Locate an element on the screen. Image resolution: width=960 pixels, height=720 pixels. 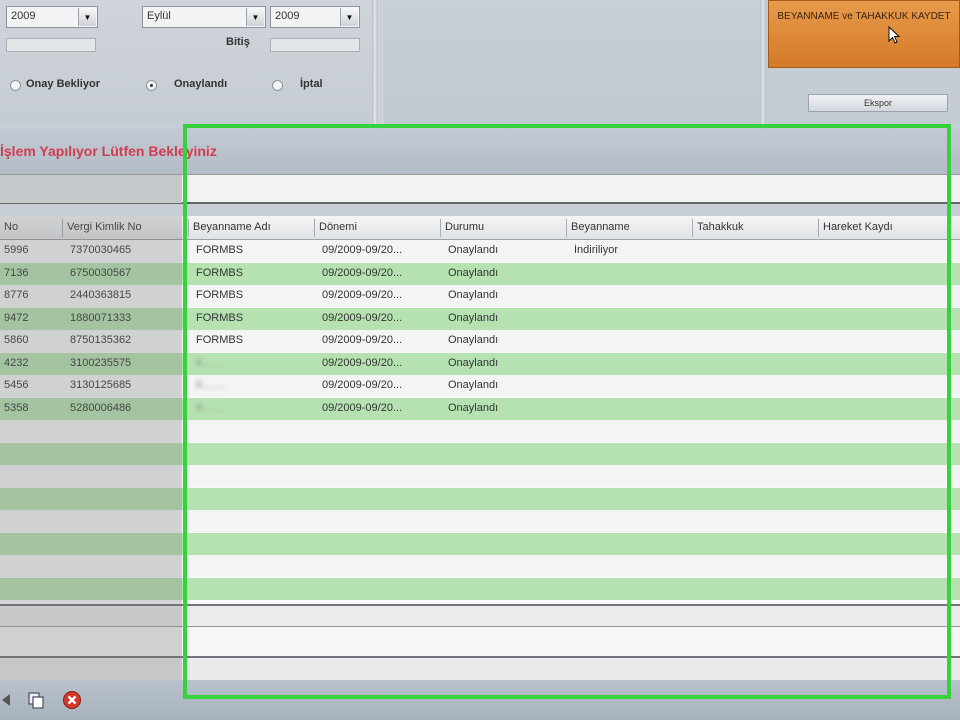
cell-no: 9472 is located at coordinates (16, 317).